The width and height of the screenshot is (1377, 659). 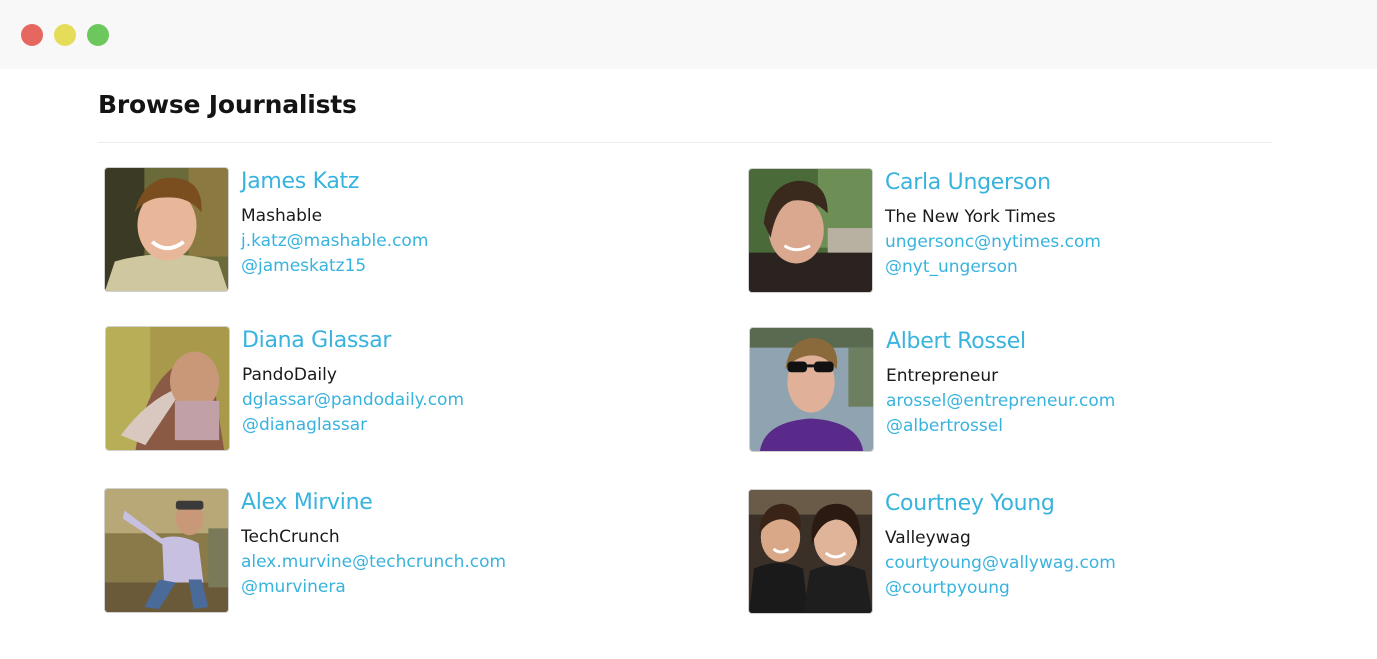 What do you see at coordinates (32, 35) in the screenshot?
I see `close-window-button` at bounding box center [32, 35].